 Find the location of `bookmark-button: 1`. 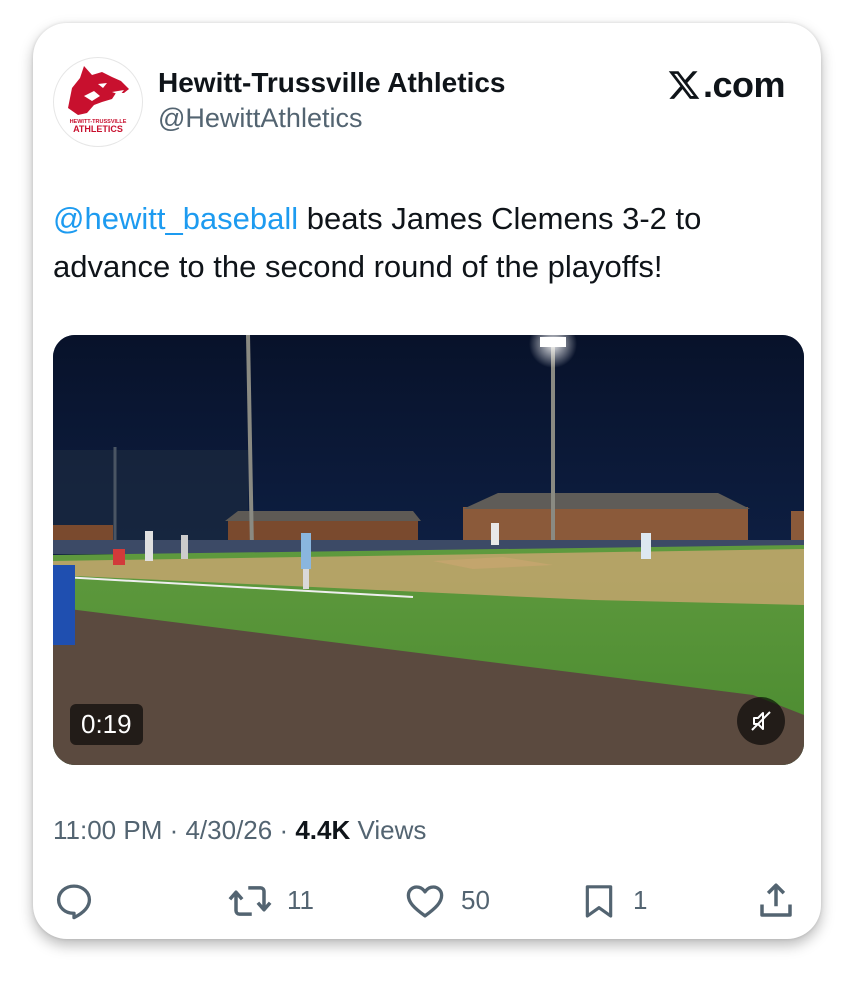

bookmark-button: 1 is located at coordinates (613, 900).